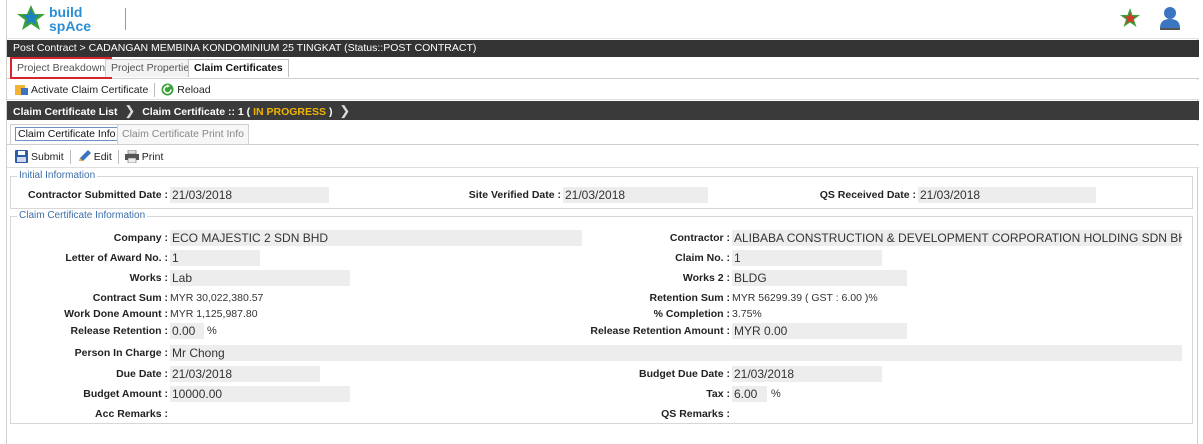  I want to click on claim-certificate-current: Claim Certificate :: 1 (, so click(196, 112).